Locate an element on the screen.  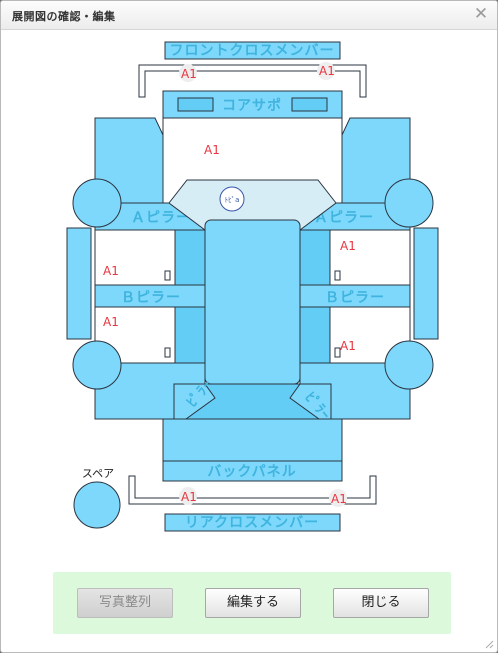
tire-rear-right is located at coordinates (409, 365).